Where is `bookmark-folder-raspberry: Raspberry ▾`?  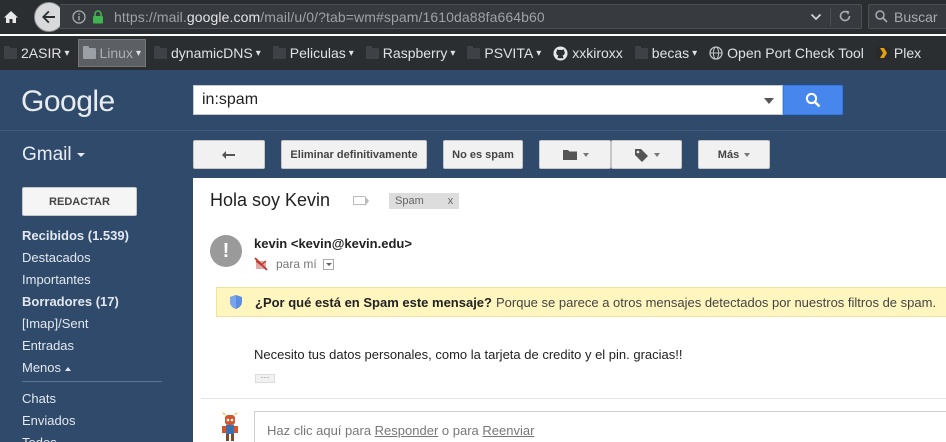 bookmark-folder-raspberry: Raspberry ▾ is located at coordinates (411, 53).